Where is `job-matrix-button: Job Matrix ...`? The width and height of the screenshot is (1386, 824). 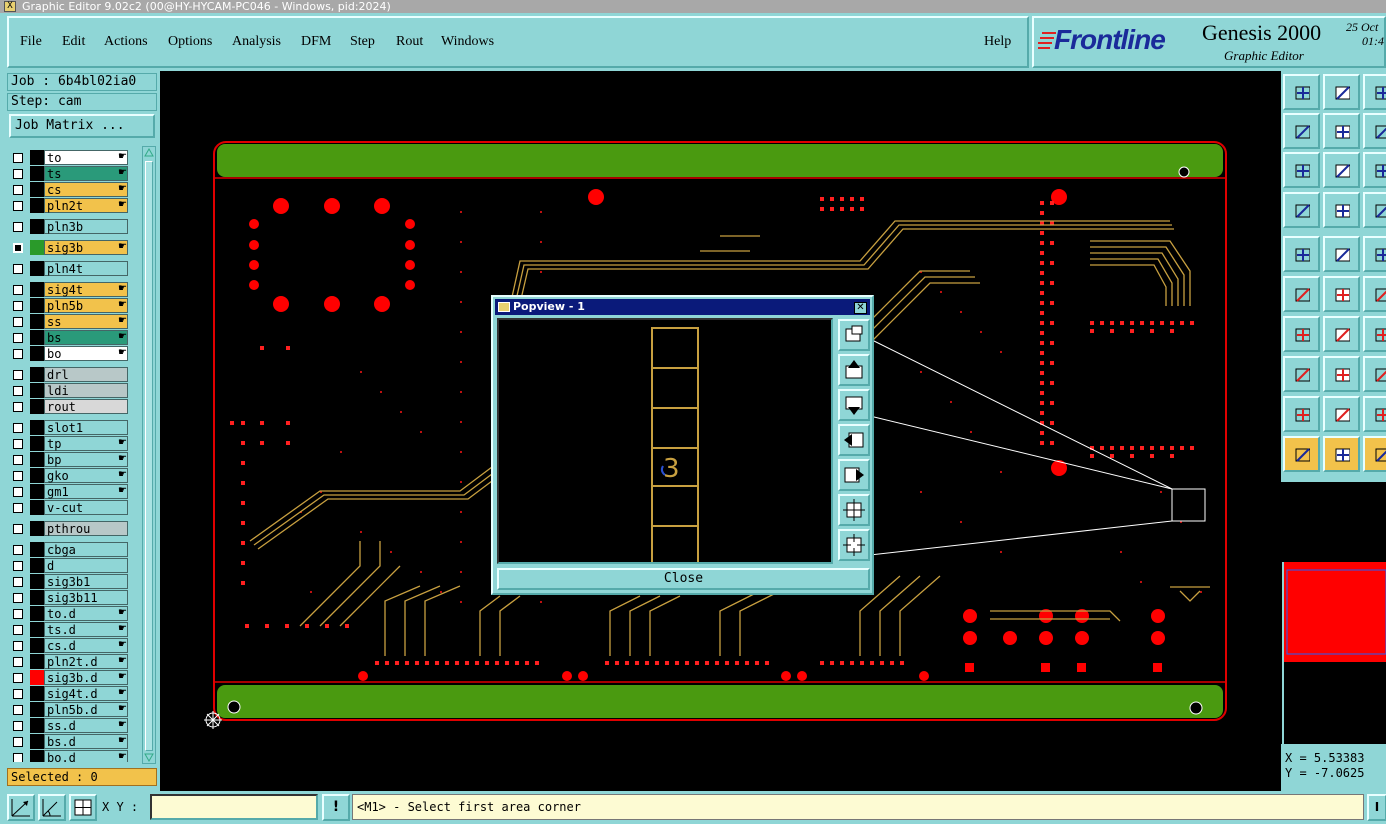
job-matrix-button: Job Matrix ... is located at coordinates (82, 126).